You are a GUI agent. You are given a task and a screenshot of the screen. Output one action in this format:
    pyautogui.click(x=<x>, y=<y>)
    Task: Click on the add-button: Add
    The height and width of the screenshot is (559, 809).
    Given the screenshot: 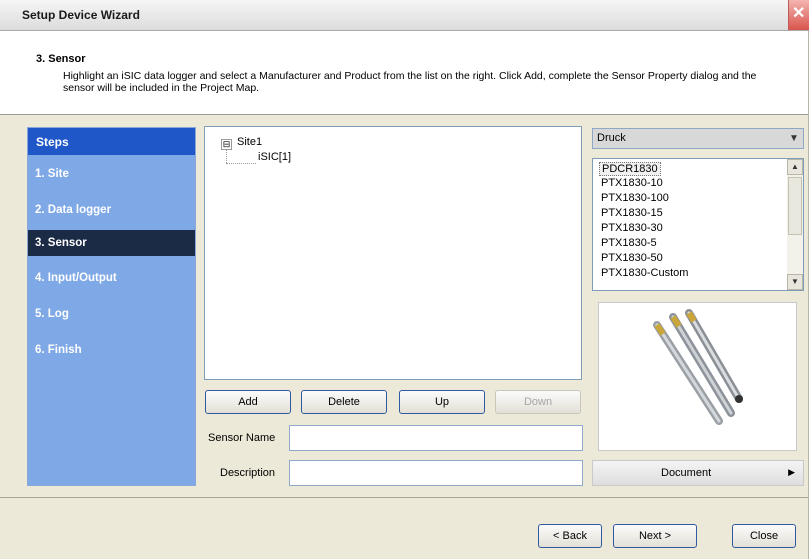 What is the action you would take?
    pyautogui.click(x=248, y=402)
    